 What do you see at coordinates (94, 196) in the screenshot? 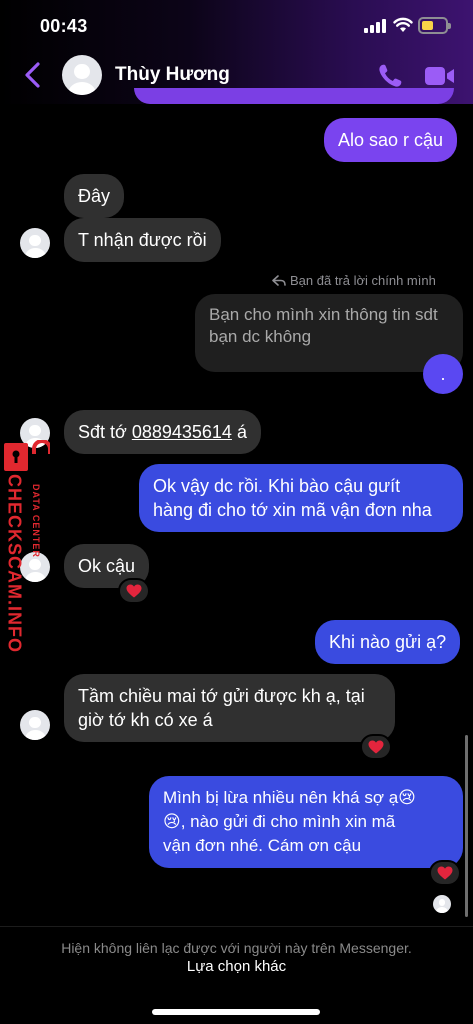
I see `incoming-message: Đây` at bounding box center [94, 196].